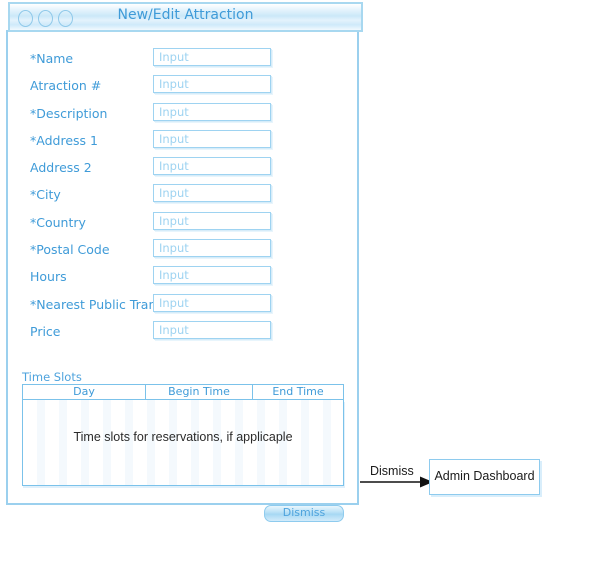 This screenshot has width=612, height=576. Describe the element at coordinates (198, 392) in the screenshot. I see `column-header-begin-time: Begin Time` at that location.